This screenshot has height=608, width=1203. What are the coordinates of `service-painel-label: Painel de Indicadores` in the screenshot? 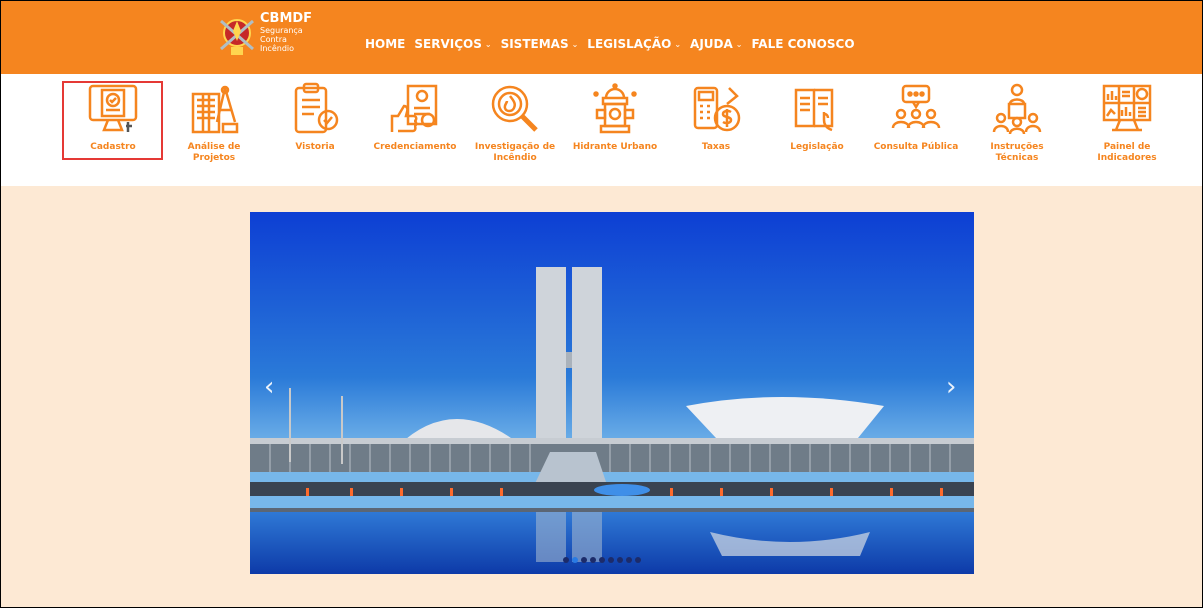 It's located at (1127, 152).